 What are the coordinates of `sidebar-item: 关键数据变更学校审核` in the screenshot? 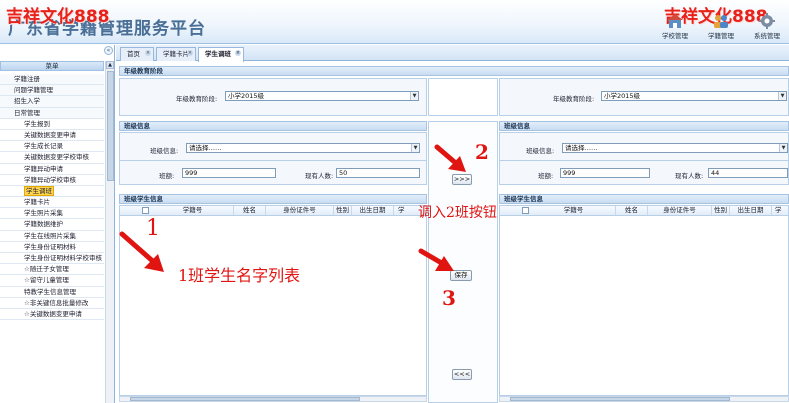 It's located at (52, 158).